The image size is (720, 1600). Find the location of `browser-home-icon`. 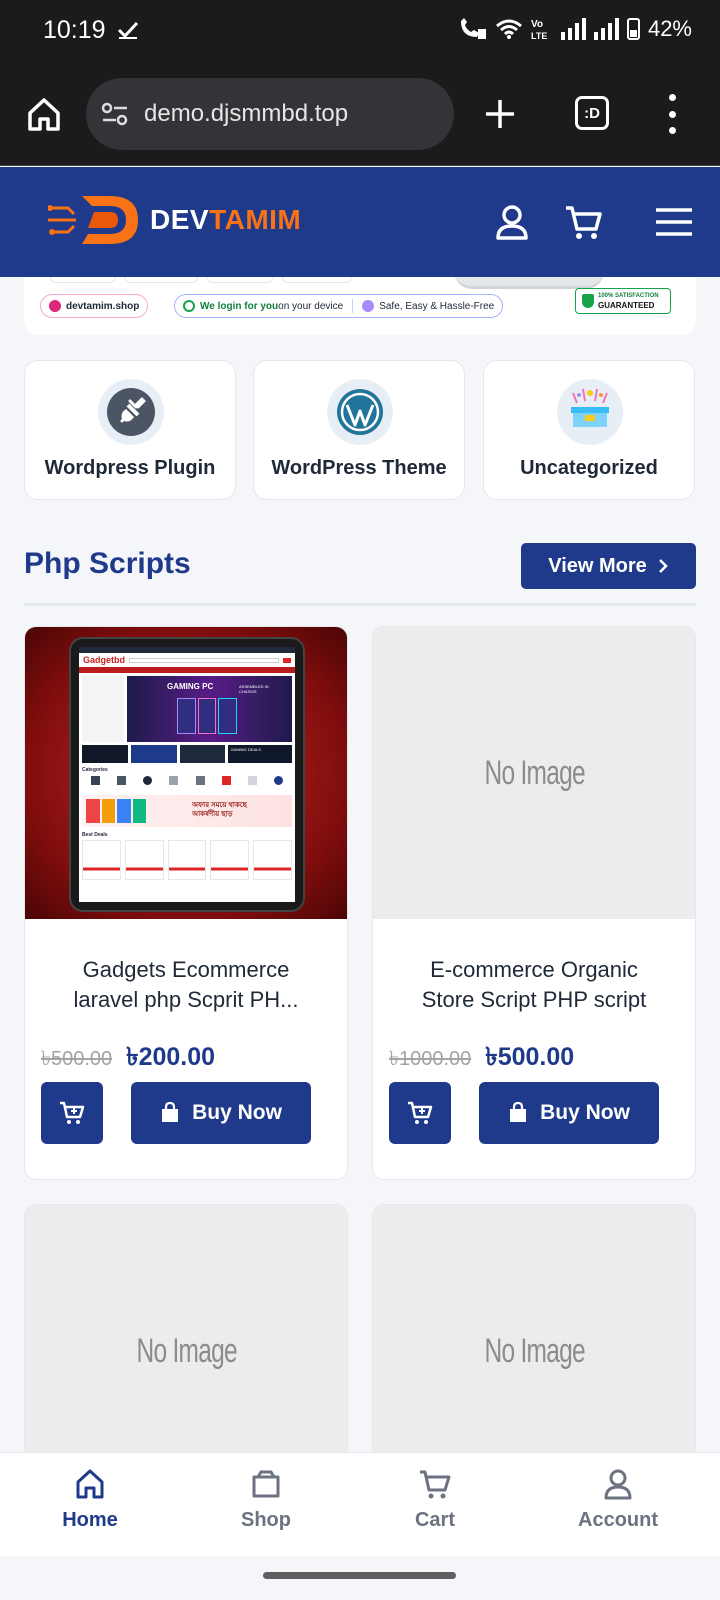

browser-home-icon is located at coordinates (44, 114).